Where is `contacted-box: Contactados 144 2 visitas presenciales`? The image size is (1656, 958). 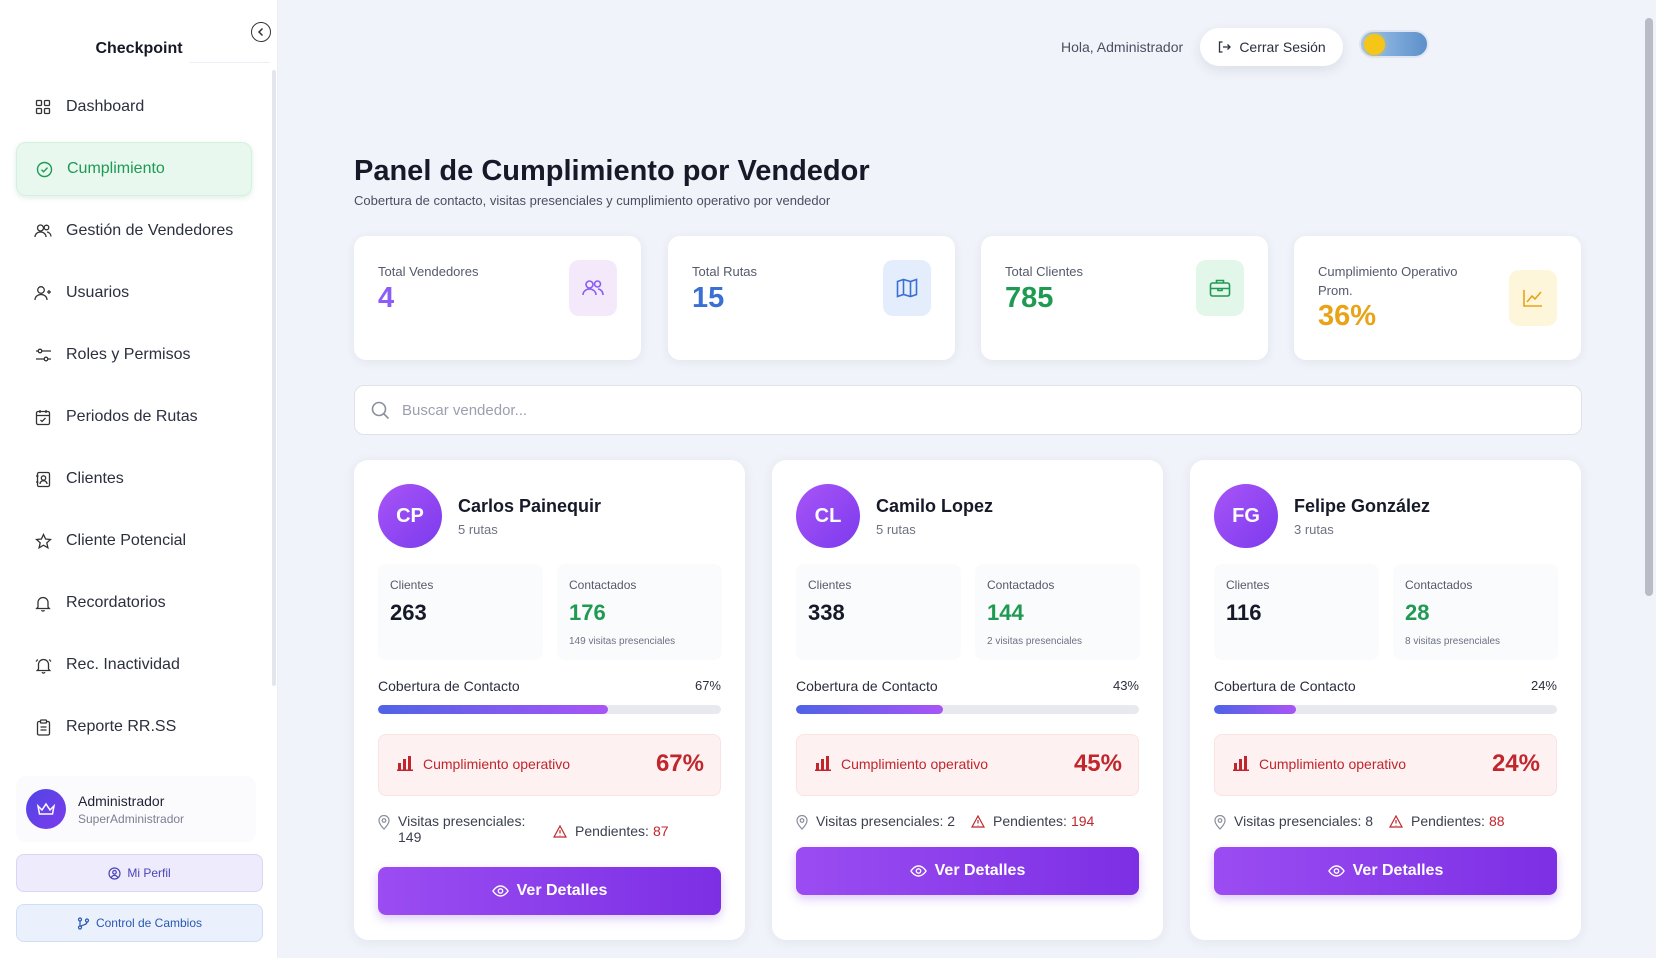
contacted-box: Contactados 144 2 visitas presenciales is located at coordinates (1057, 612).